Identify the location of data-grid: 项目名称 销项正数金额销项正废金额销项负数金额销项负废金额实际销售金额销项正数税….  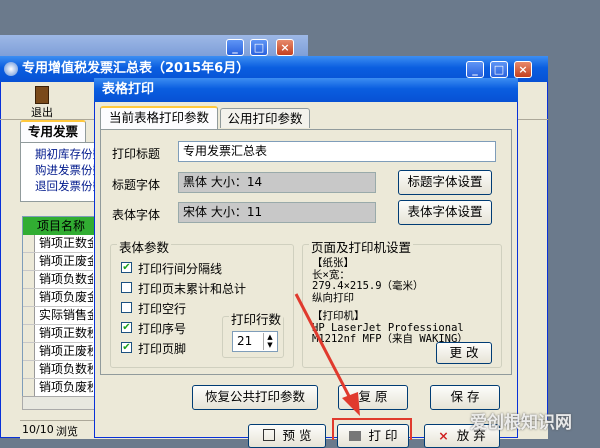
(61, 307).